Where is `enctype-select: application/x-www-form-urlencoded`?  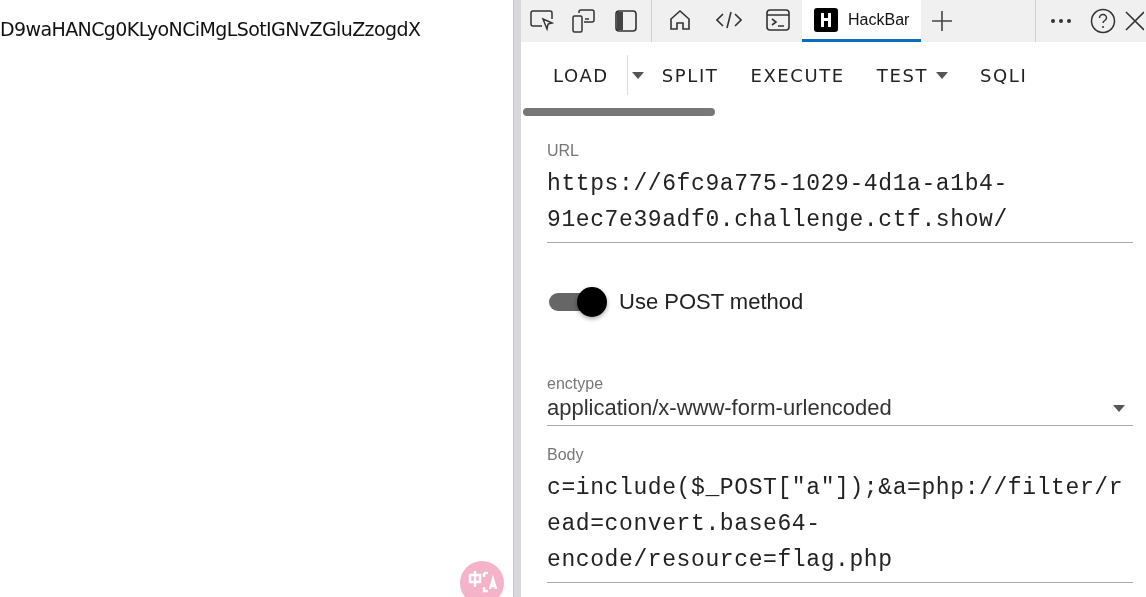
enctype-select: application/x-www-form-urlencoded is located at coordinates (840, 410).